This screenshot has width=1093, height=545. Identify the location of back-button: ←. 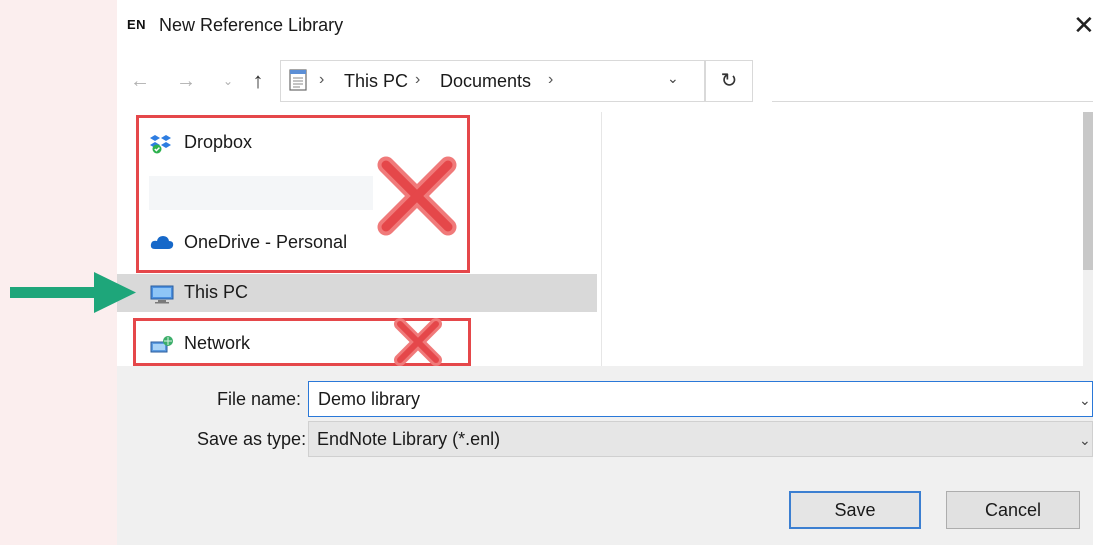
(140, 81).